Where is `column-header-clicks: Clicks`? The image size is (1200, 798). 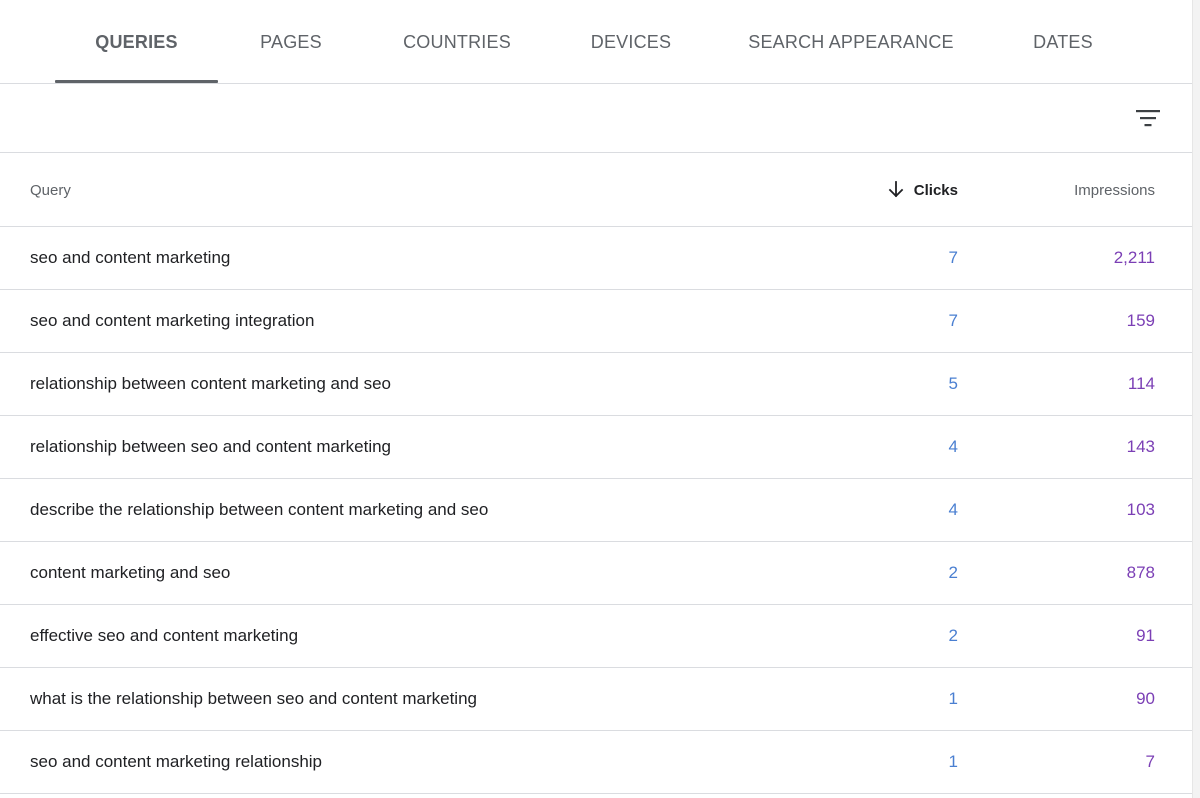
column-header-clicks: Clicks is located at coordinates (923, 190).